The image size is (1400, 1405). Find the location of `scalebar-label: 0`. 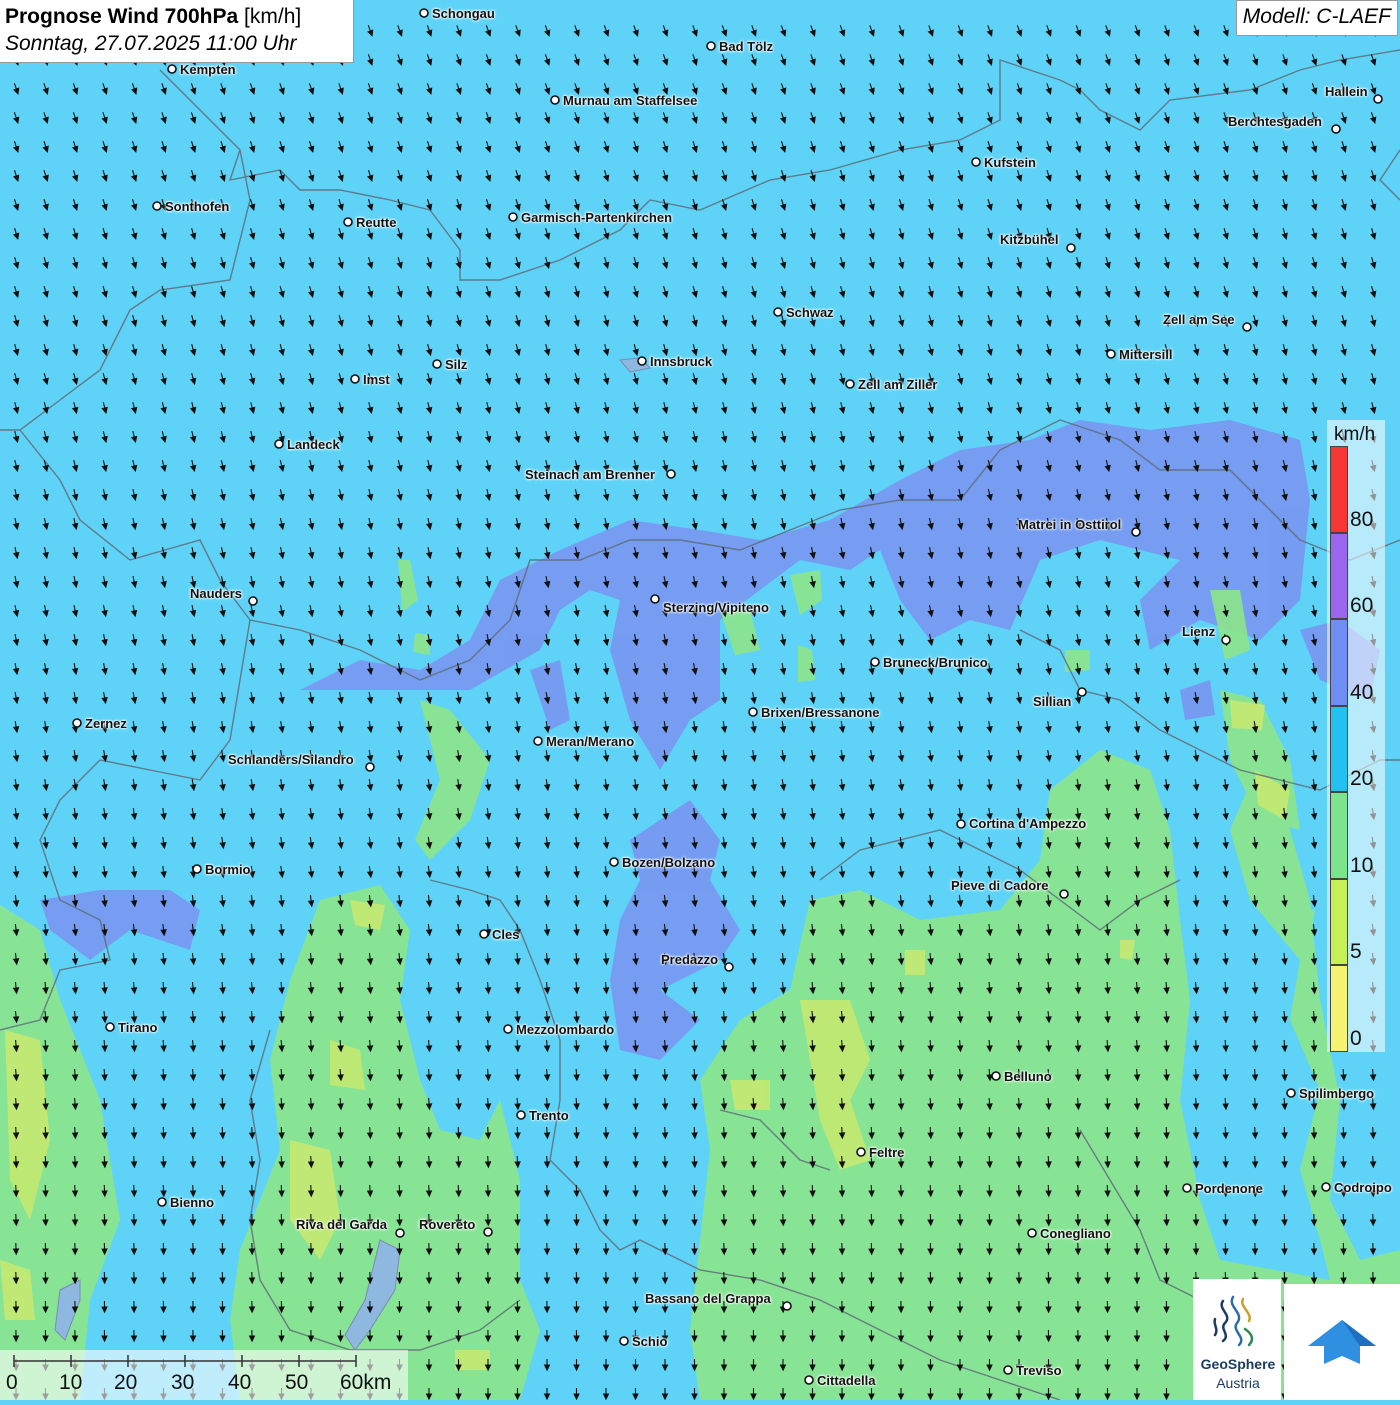

scalebar-label: 0 is located at coordinates (12, 1383).